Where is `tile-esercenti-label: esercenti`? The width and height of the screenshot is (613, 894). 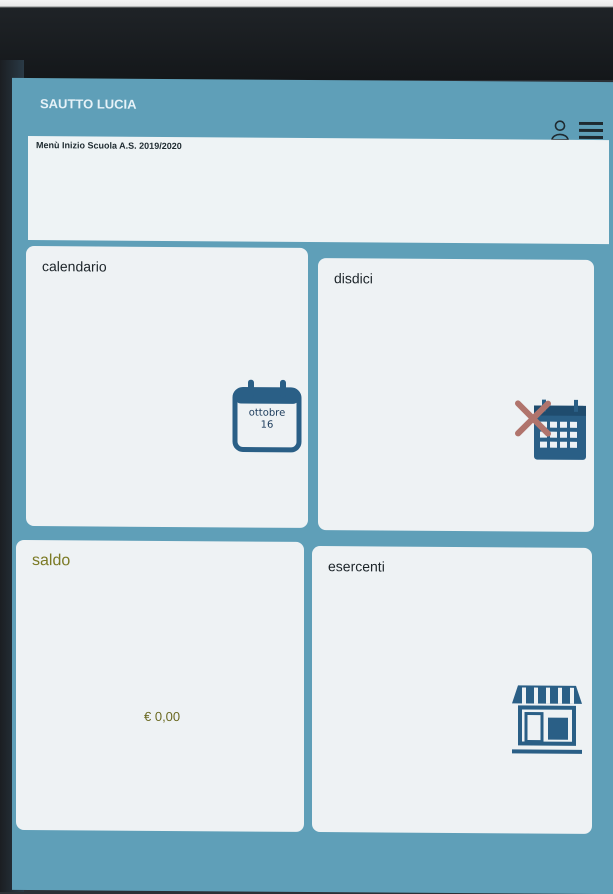
tile-esercenti-label: esercenti is located at coordinates (356, 566).